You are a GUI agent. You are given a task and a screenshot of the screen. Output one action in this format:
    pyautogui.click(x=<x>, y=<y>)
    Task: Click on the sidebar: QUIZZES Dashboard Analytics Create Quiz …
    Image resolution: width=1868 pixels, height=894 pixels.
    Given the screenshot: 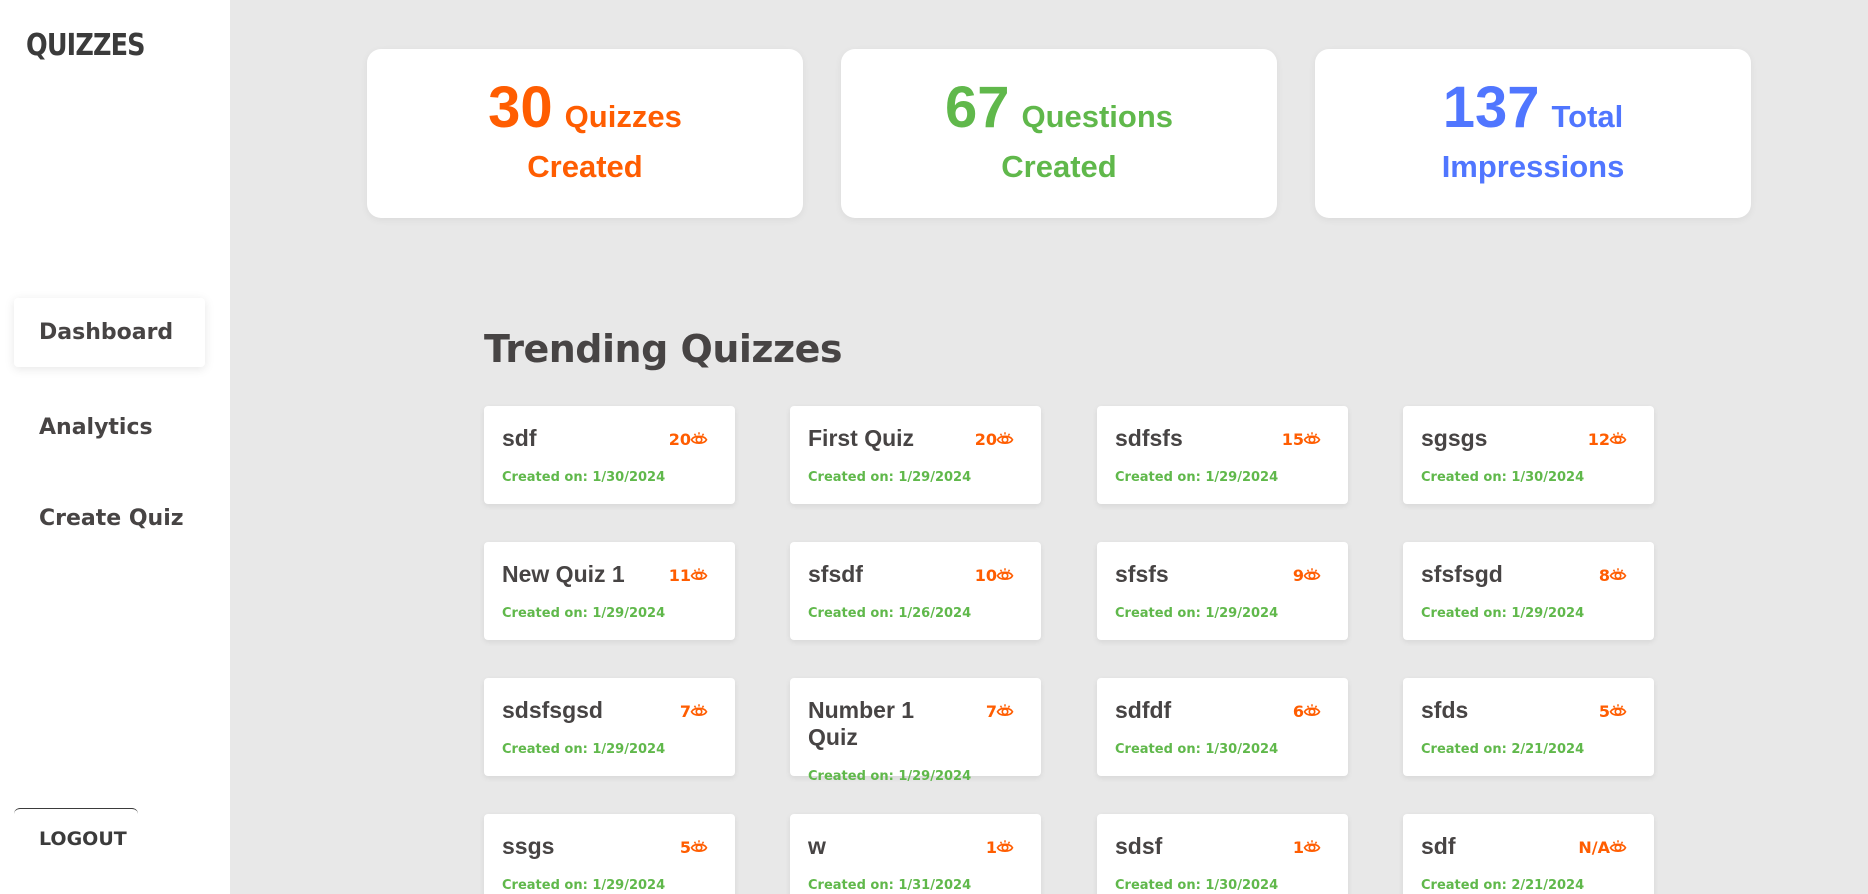 What is the action you would take?
    pyautogui.click(x=115, y=447)
    